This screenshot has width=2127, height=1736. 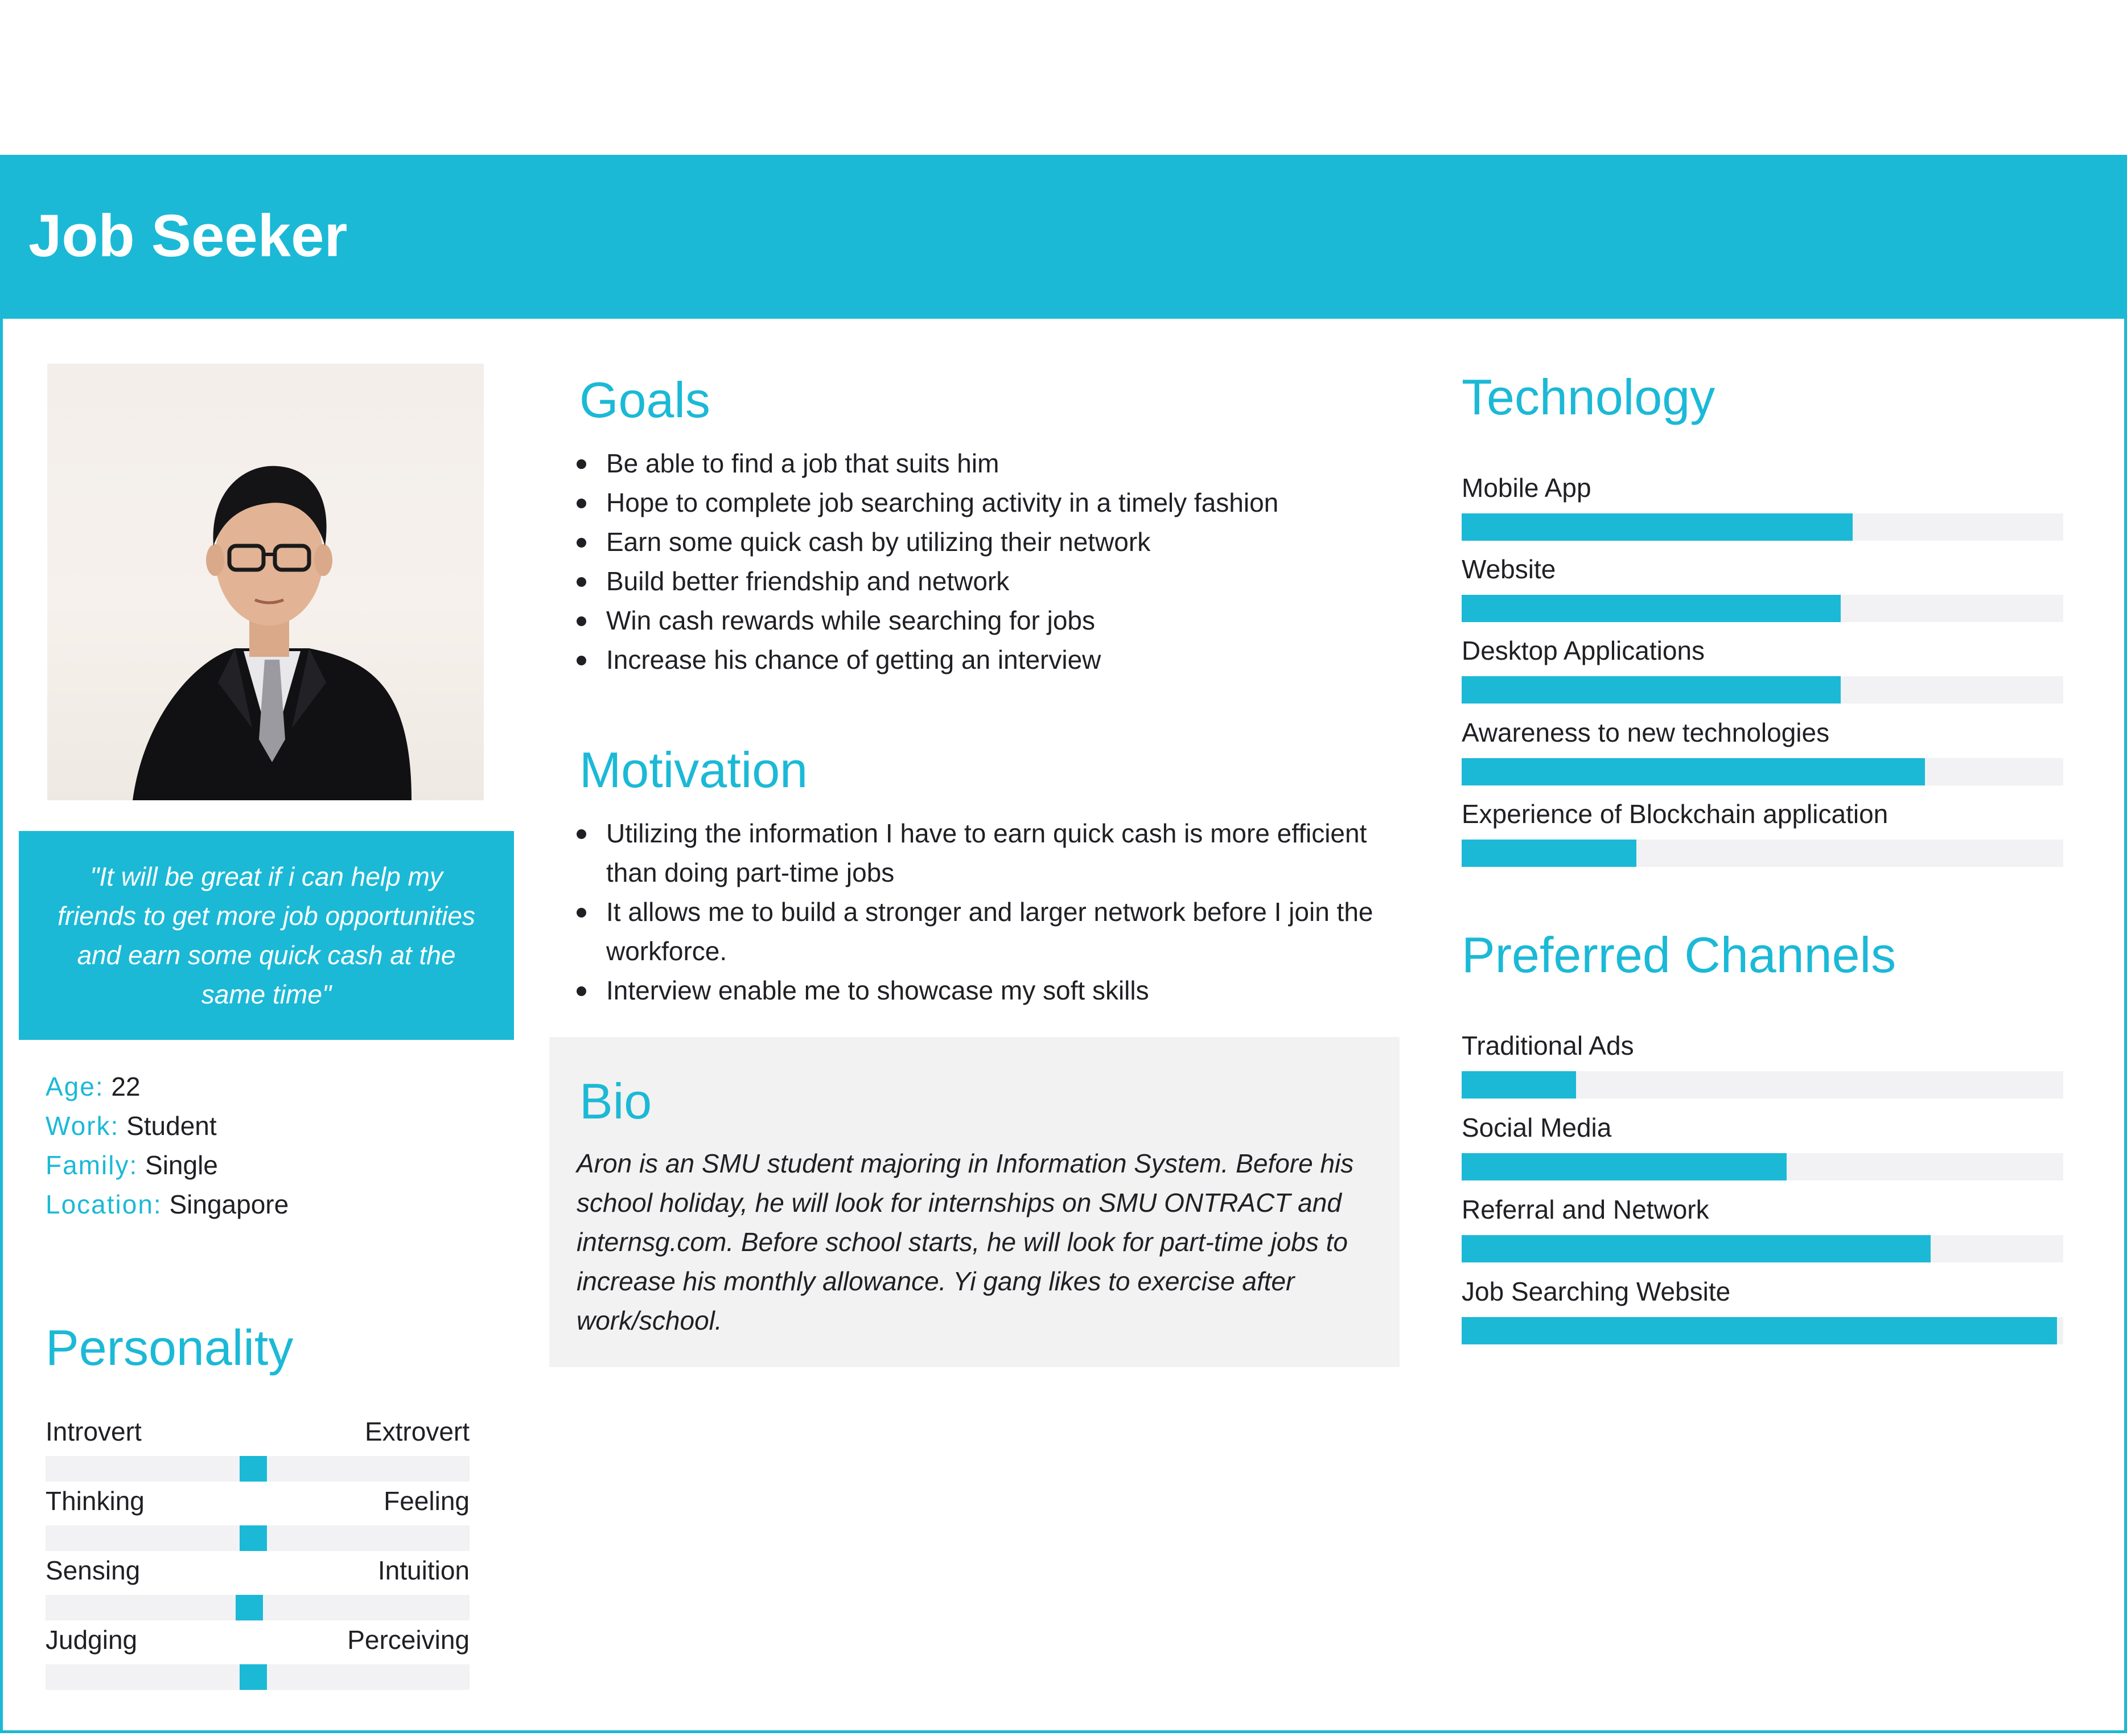 What do you see at coordinates (94, 1570) in the screenshot?
I see `scale-left-label: Sensing` at bounding box center [94, 1570].